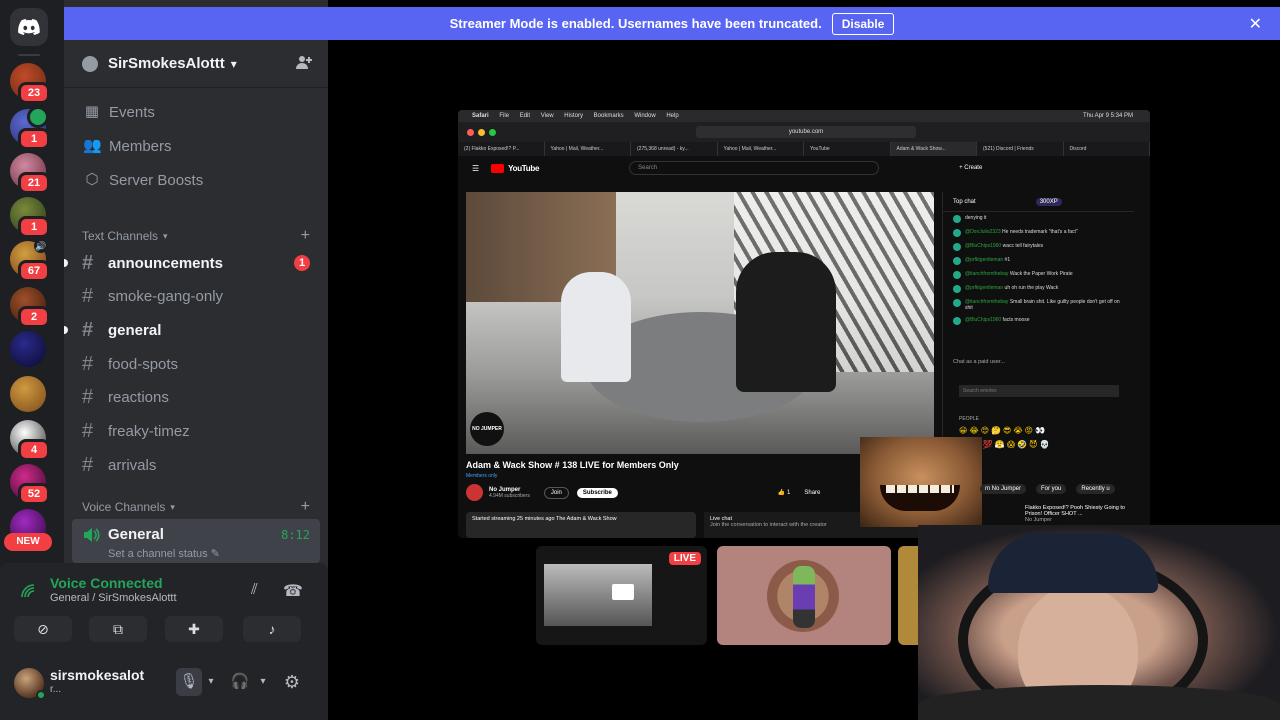  I want to click on channel-status-button: Set a channel status ✎, so click(164, 553).